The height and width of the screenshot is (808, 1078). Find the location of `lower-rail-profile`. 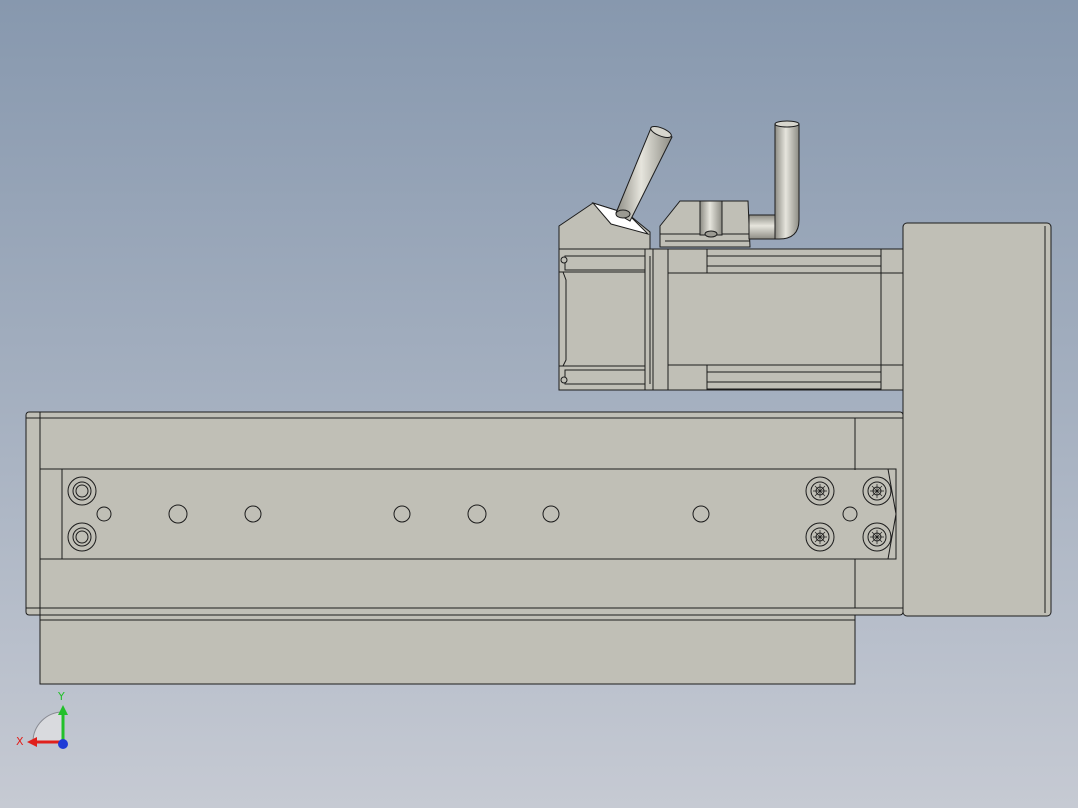

lower-rail-profile is located at coordinates (447, 648).